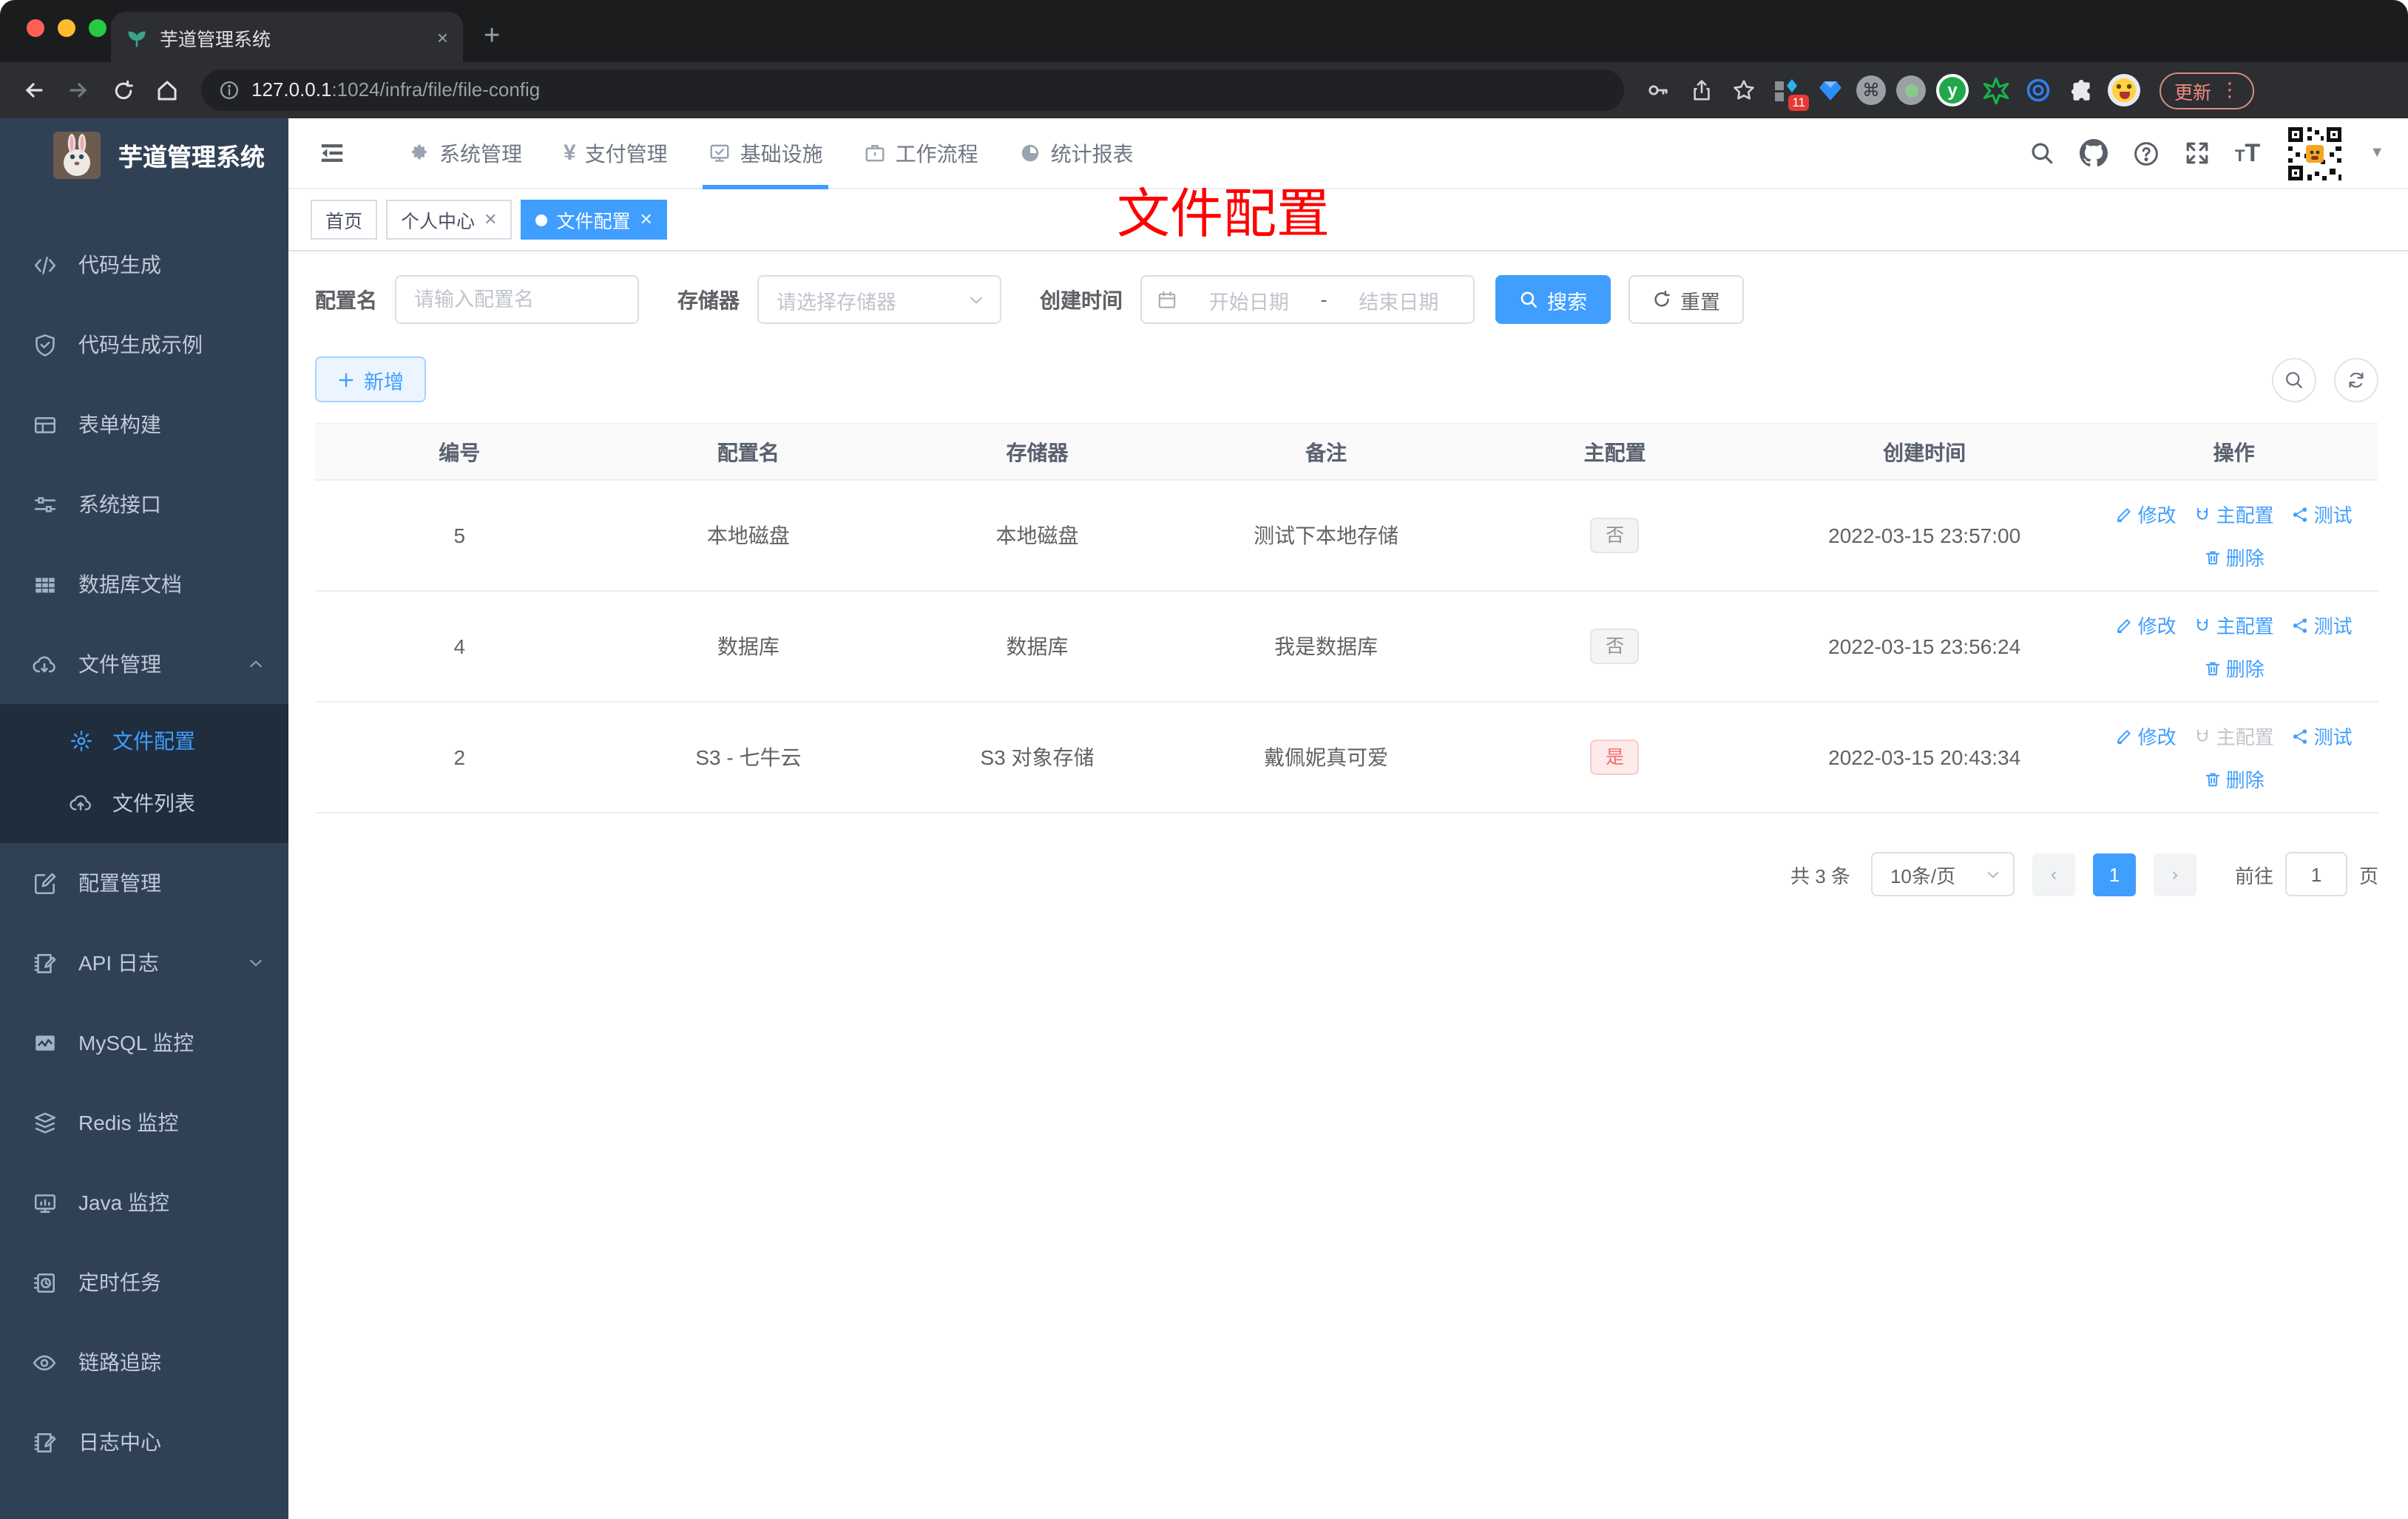  I want to click on table-tools, so click(2325, 379).